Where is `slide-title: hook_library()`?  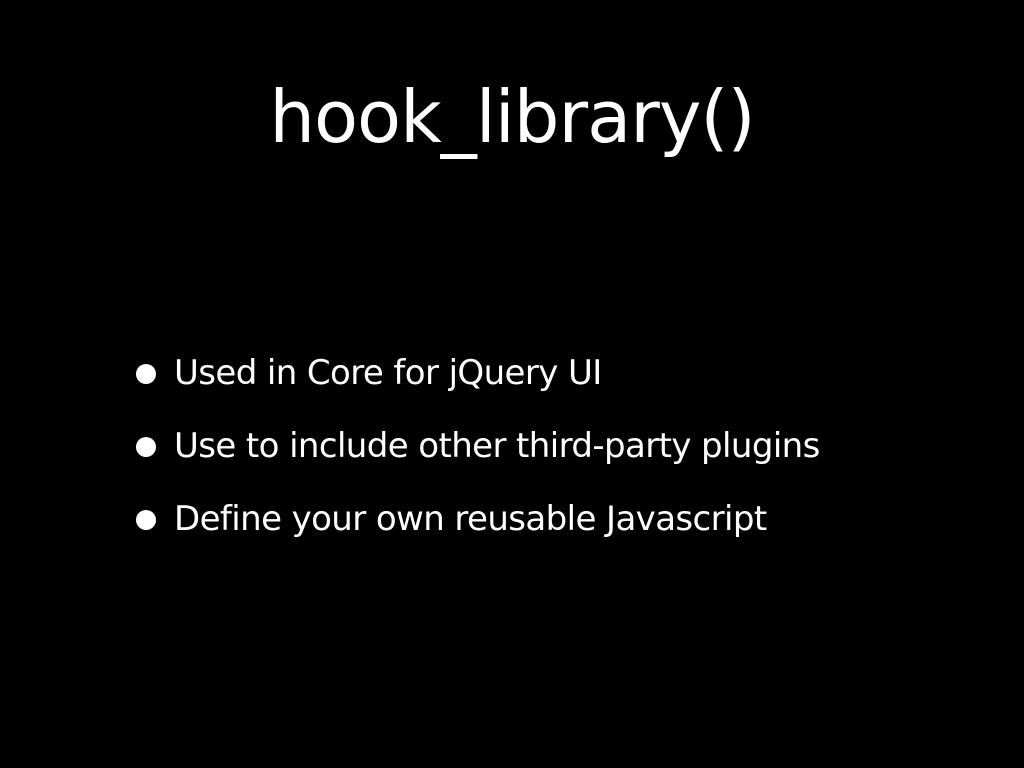 slide-title: hook_library() is located at coordinates (512, 117).